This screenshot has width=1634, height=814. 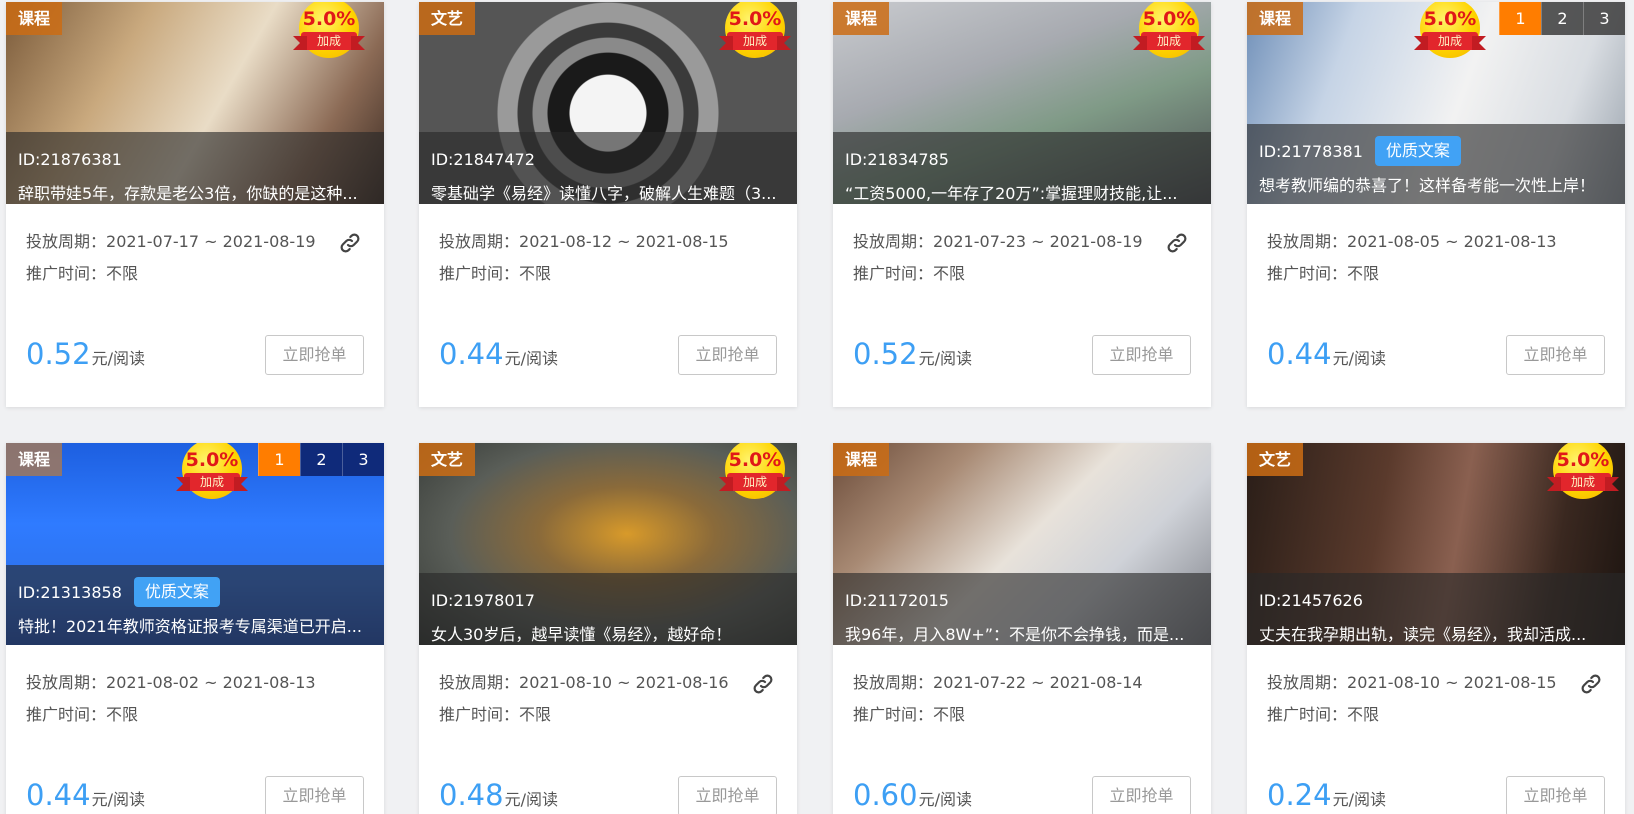 I want to click on price-value: 0.52, so click(x=885, y=354).